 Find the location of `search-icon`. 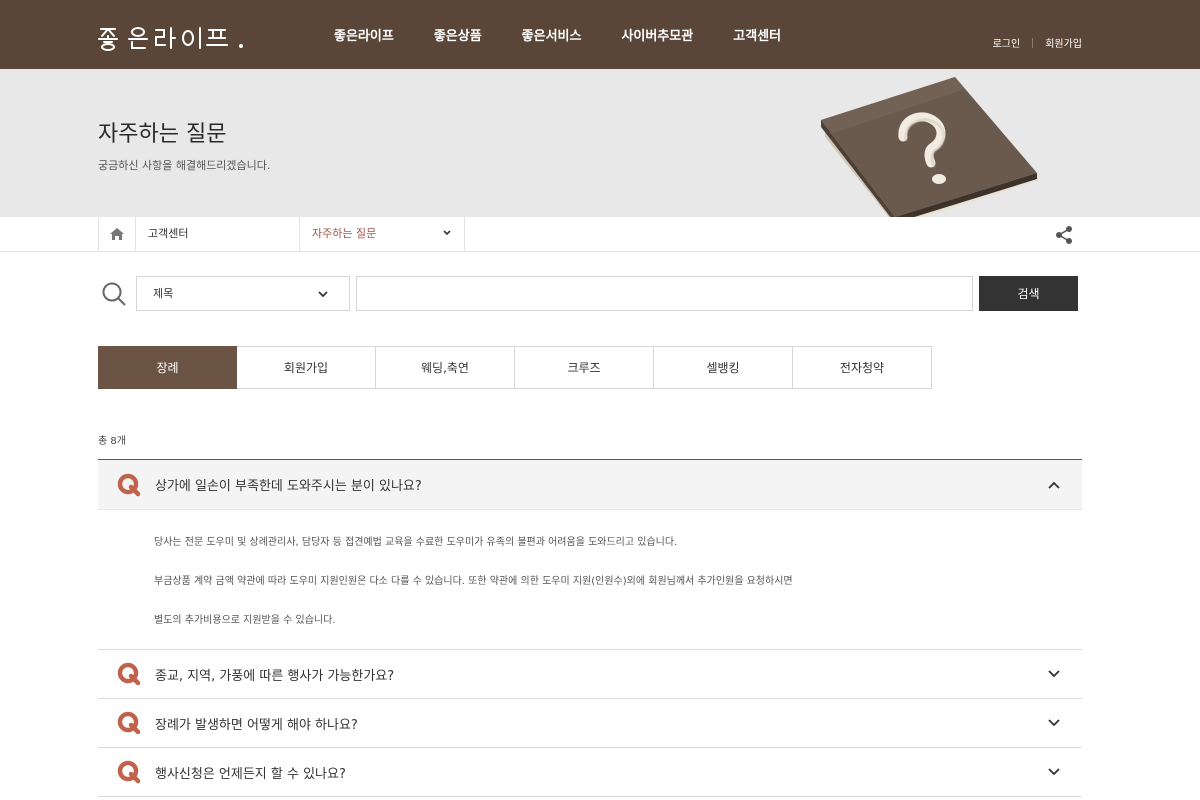

search-icon is located at coordinates (114, 294).